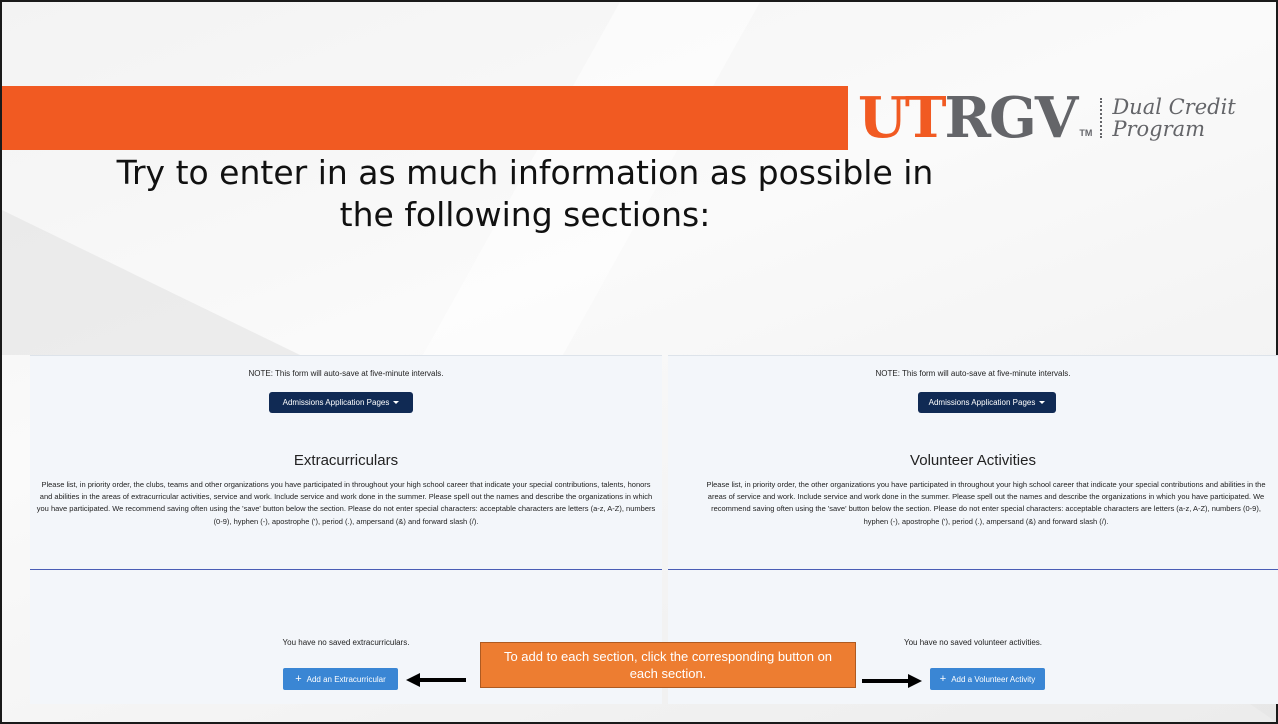 This screenshot has width=1278, height=724. I want to click on add-volunteer-activity-button: + Add a Volunteer Activity, so click(987, 679).